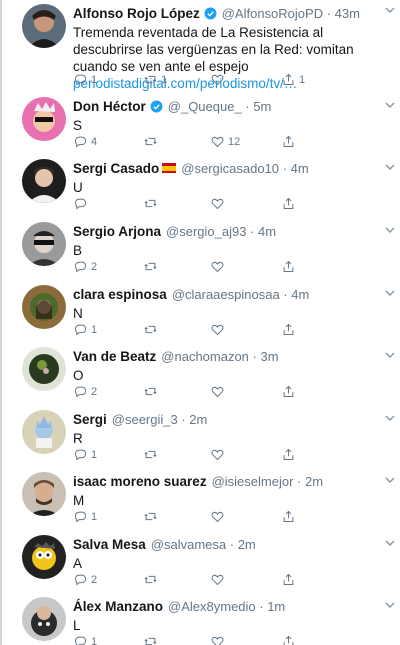 Image resolution: width=400 pixels, height=645 pixels. What do you see at coordinates (140, 481) in the screenshot?
I see `author-name: isaac moreno suarez` at bounding box center [140, 481].